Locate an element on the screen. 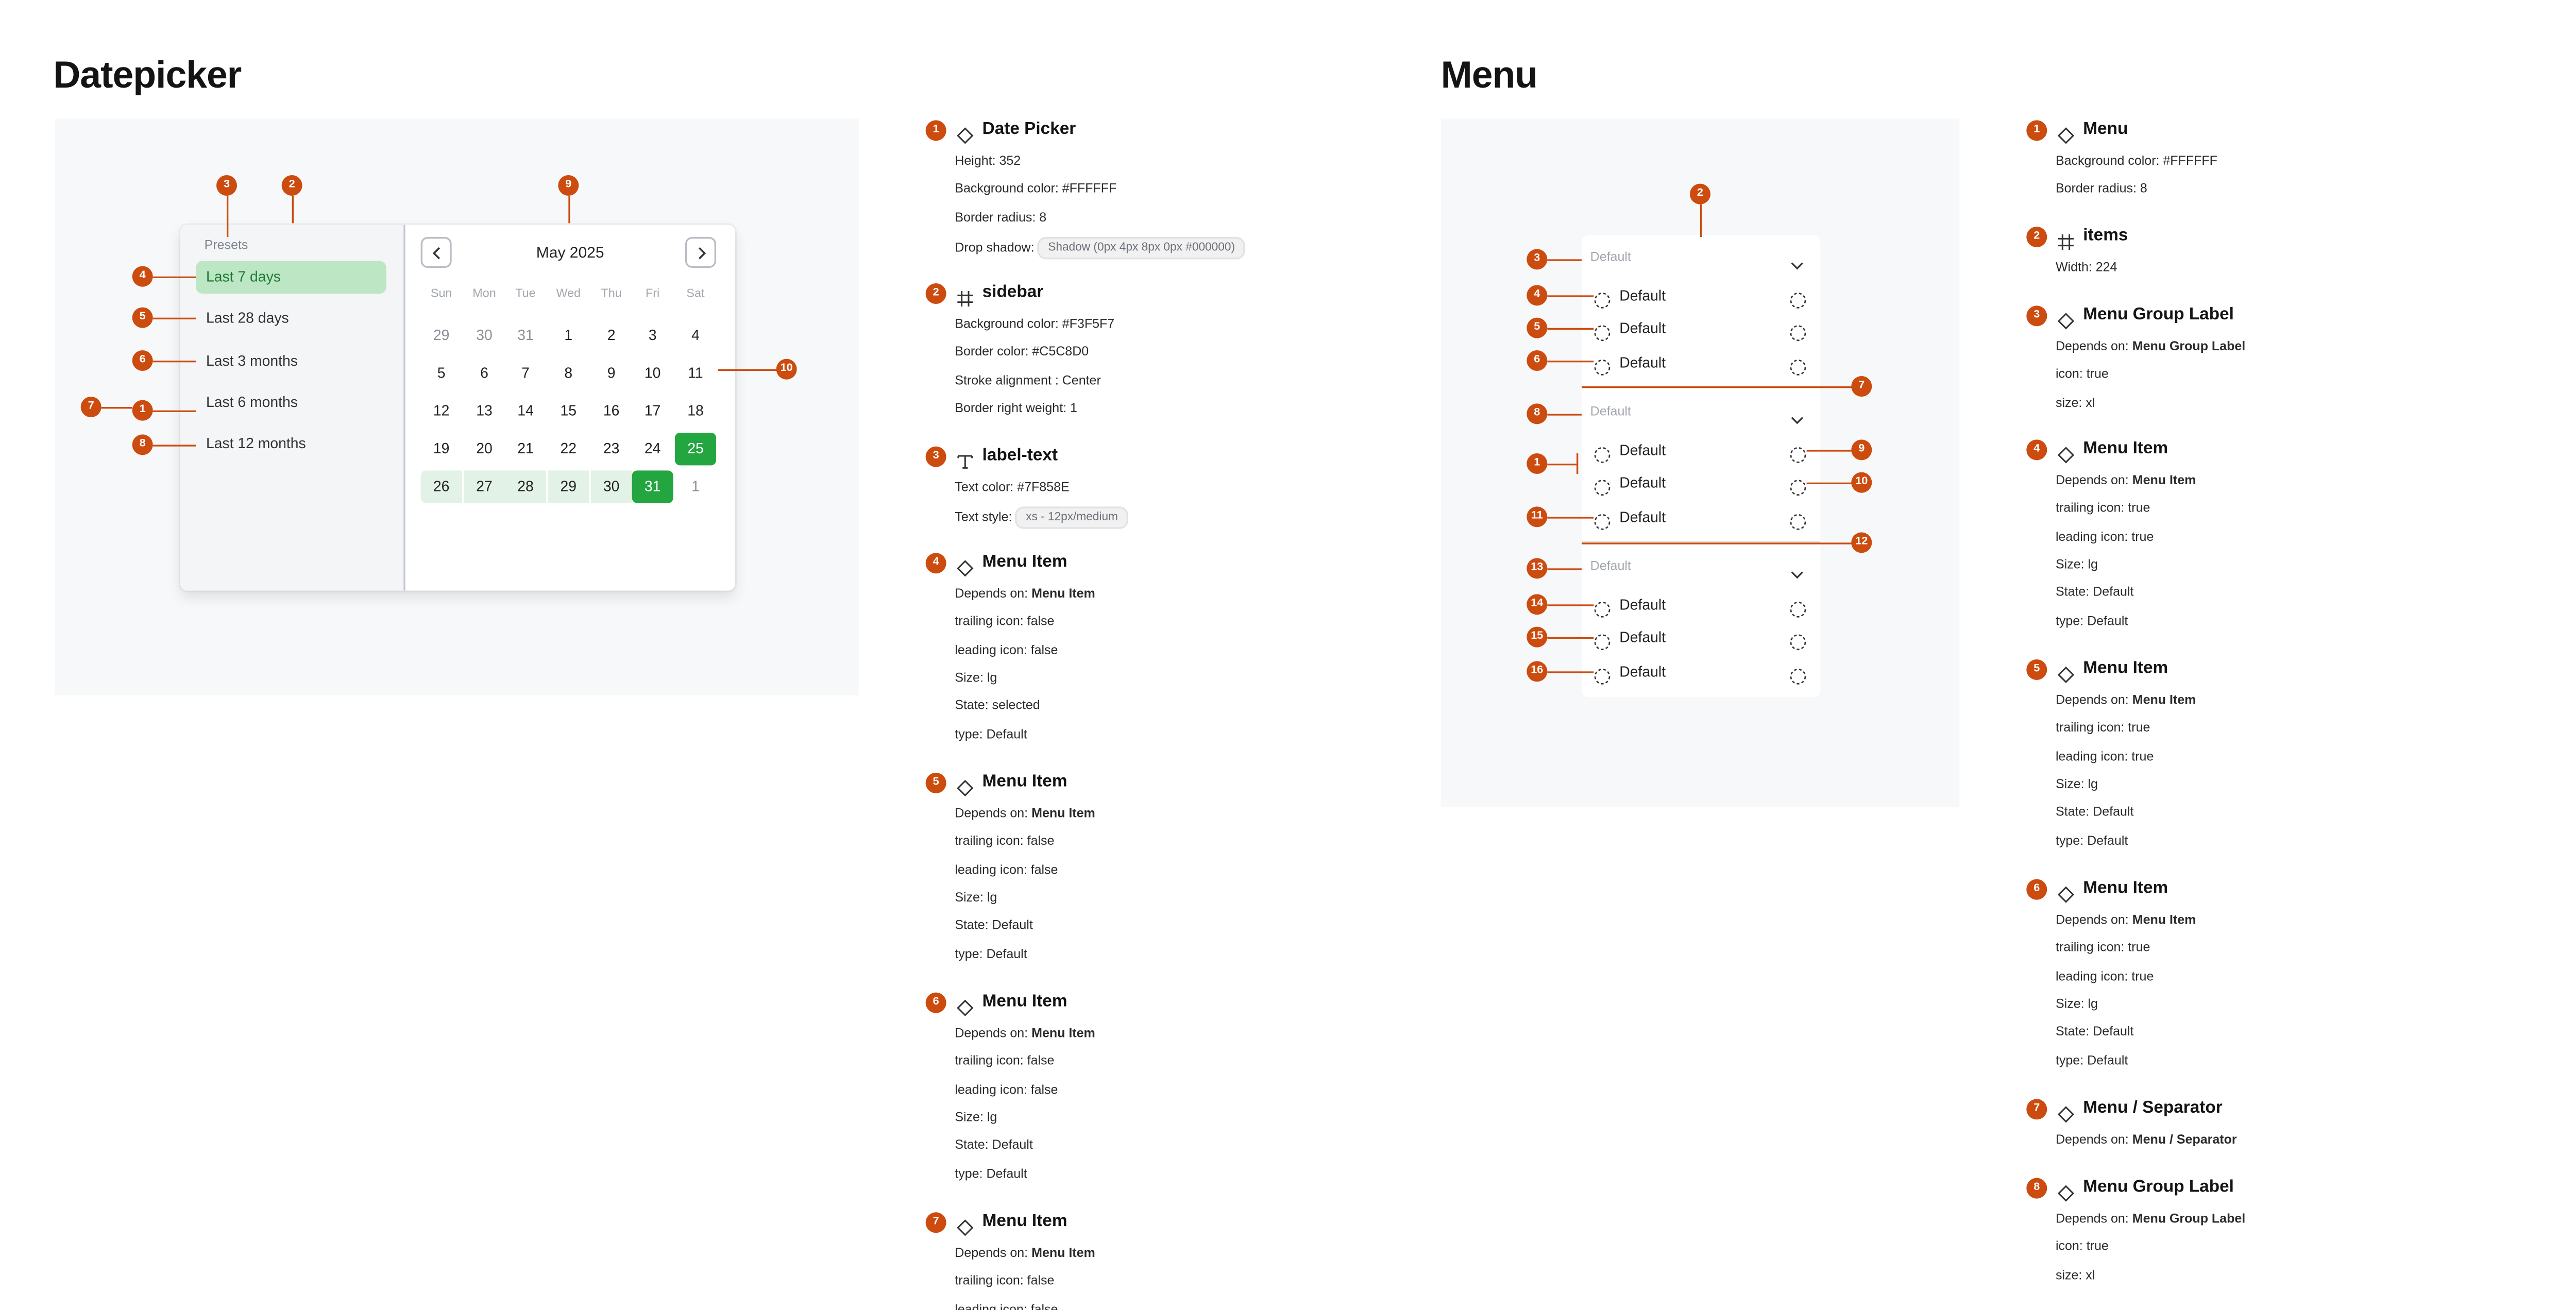  annotation-marker: 11 is located at coordinates (1537, 517).